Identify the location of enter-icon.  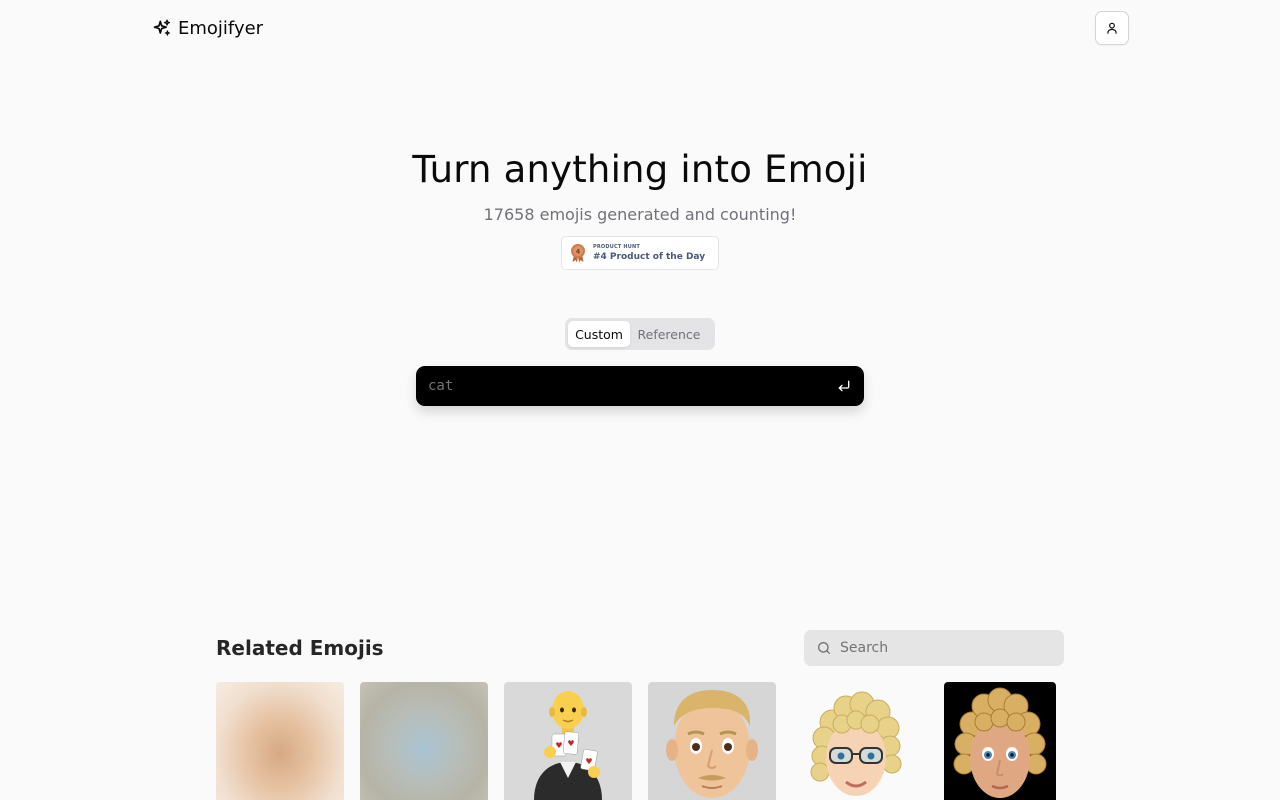
(844, 386).